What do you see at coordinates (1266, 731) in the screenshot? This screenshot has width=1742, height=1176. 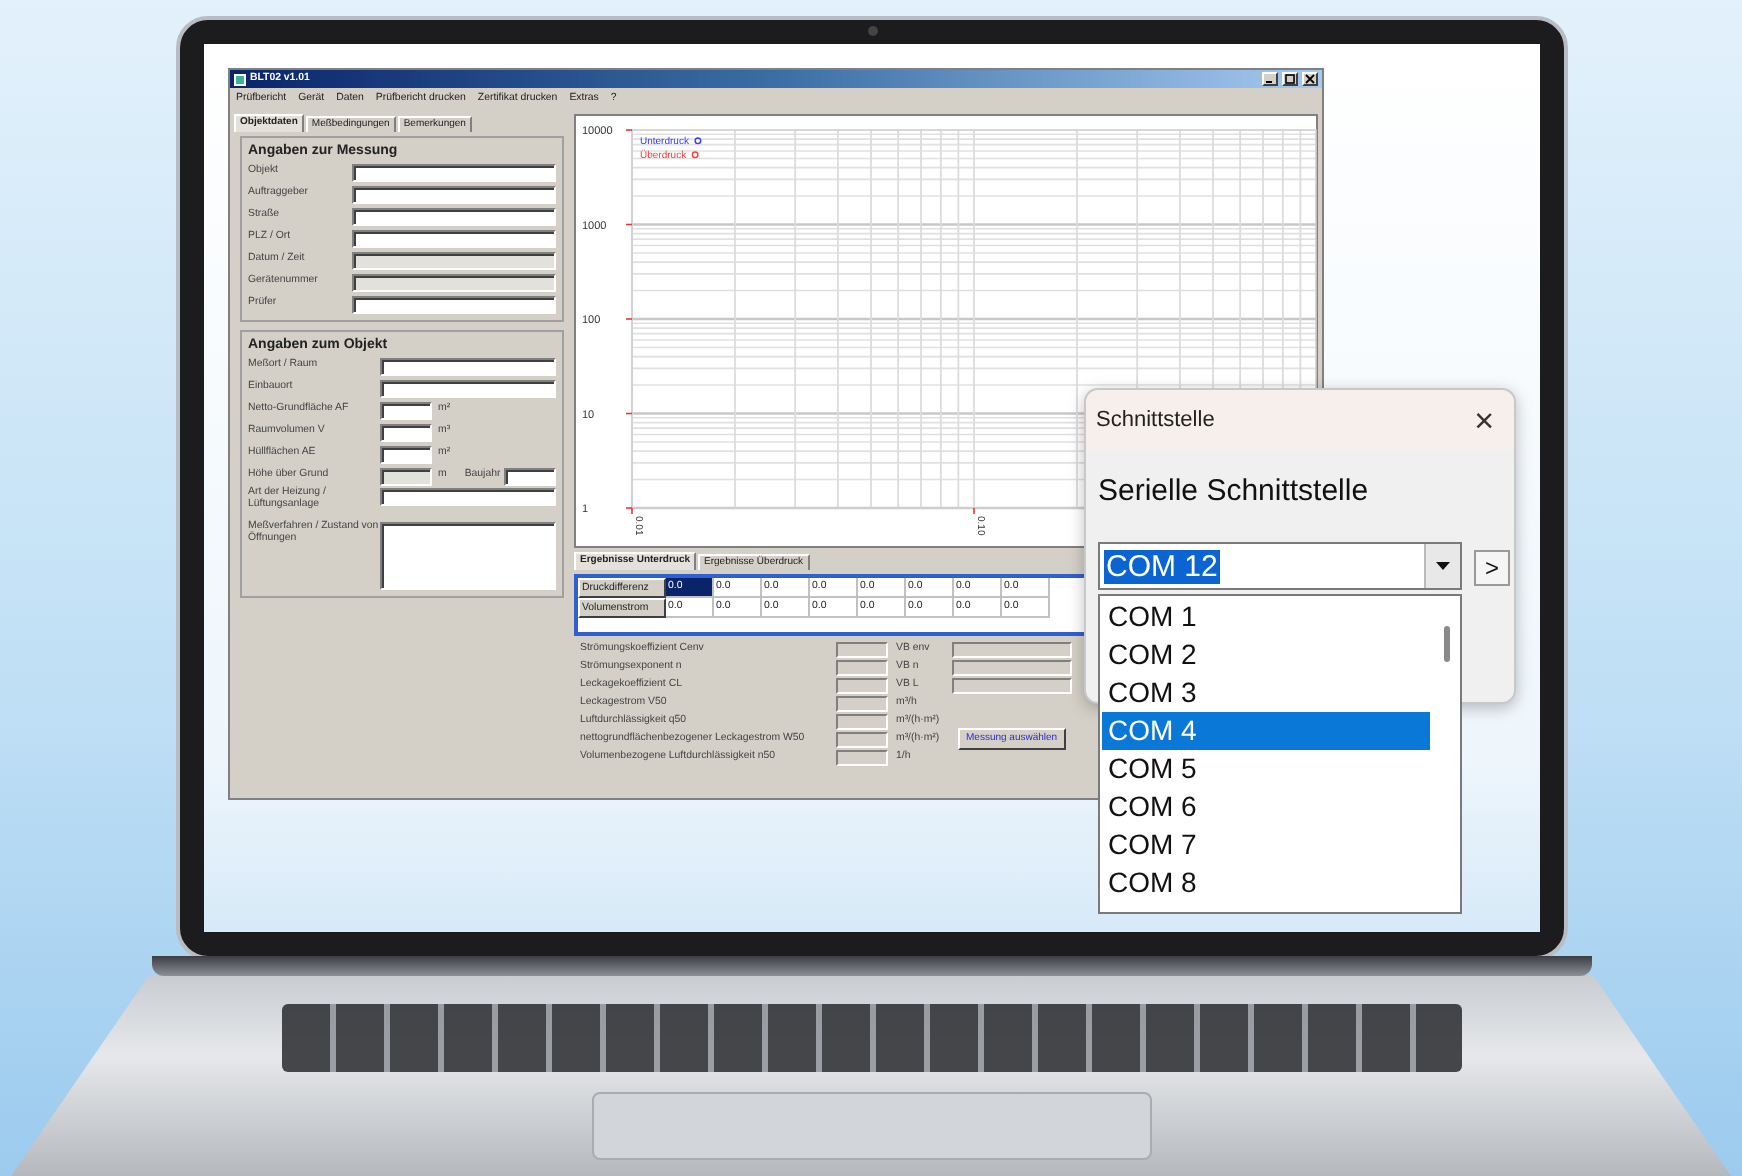 I see `dropdown-option: COM 4` at bounding box center [1266, 731].